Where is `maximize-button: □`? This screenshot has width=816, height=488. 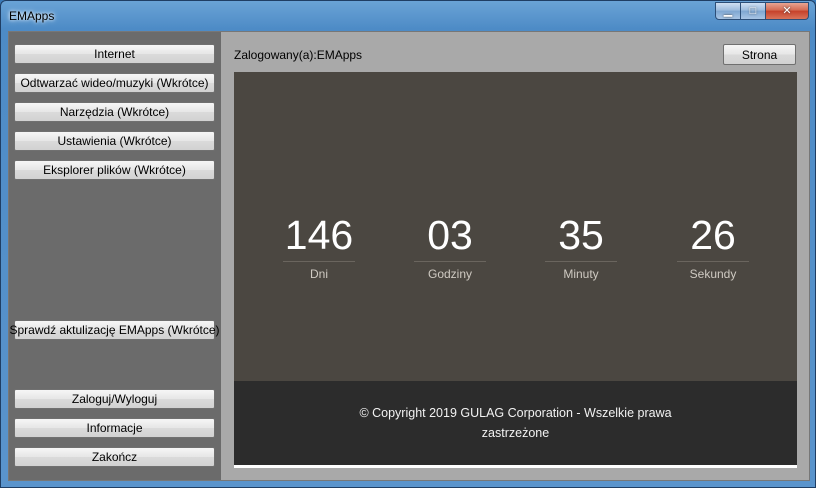 maximize-button: □ is located at coordinates (753, 11).